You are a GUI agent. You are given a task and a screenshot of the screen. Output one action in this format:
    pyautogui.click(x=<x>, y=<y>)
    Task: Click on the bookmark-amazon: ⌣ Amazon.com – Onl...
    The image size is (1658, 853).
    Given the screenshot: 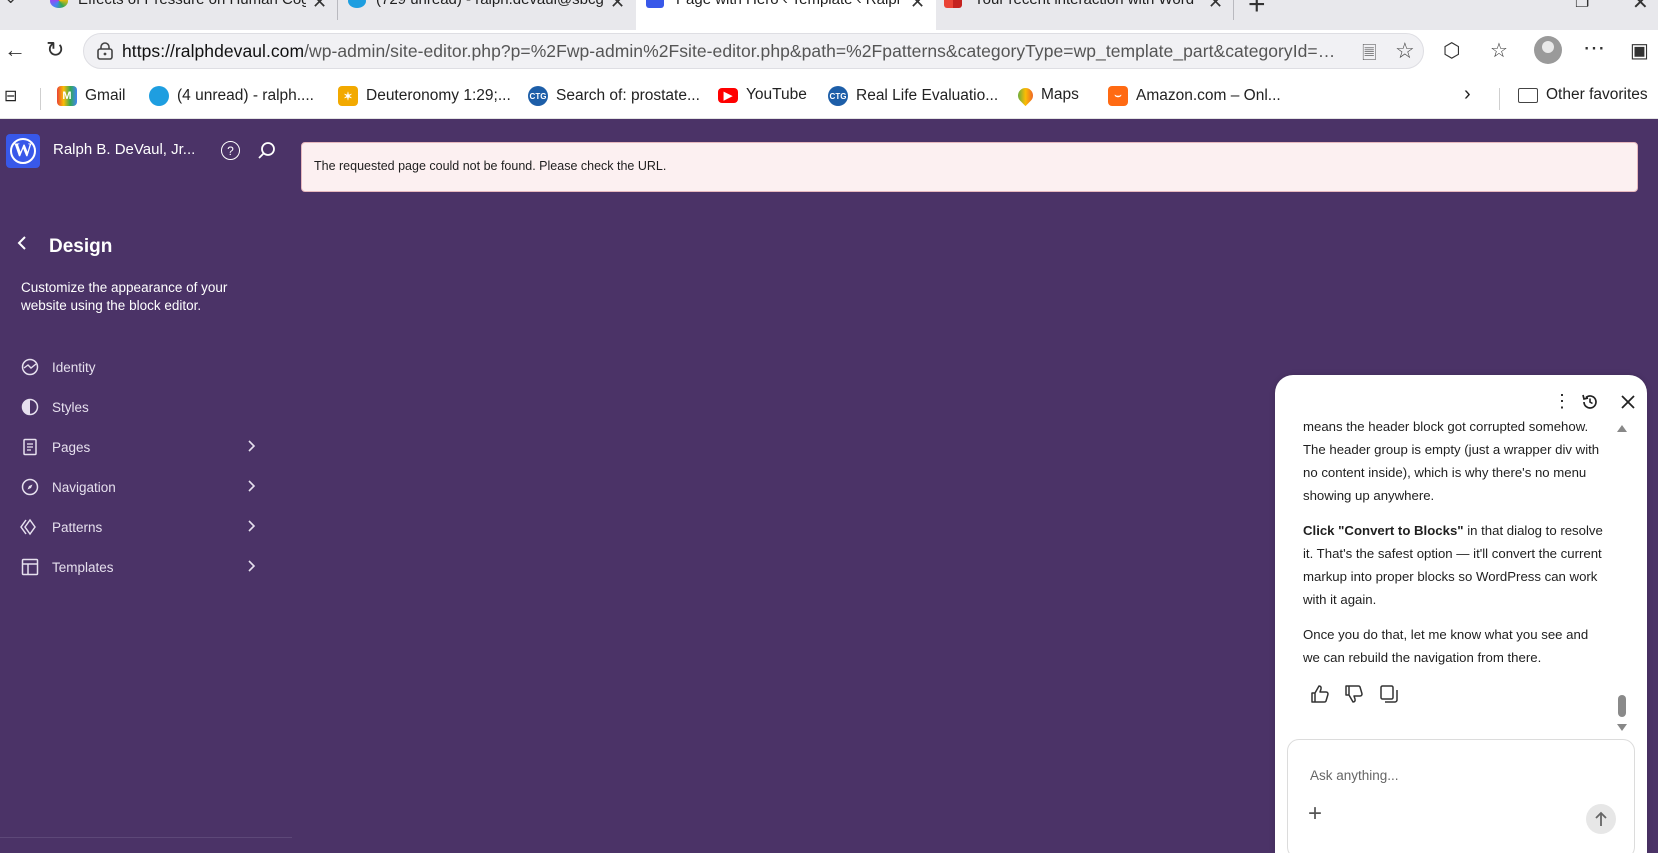 What is the action you would take?
    pyautogui.click(x=1194, y=96)
    